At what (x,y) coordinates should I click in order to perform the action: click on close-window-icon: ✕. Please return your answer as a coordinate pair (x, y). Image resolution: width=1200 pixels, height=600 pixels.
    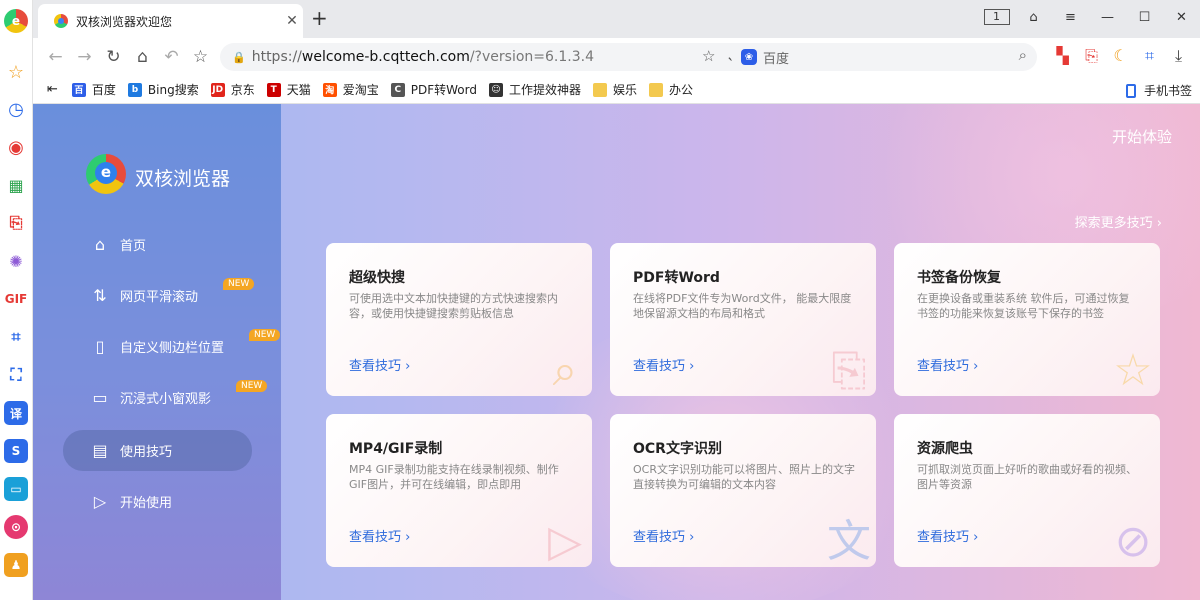
    Looking at the image, I should click on (1181, 17).